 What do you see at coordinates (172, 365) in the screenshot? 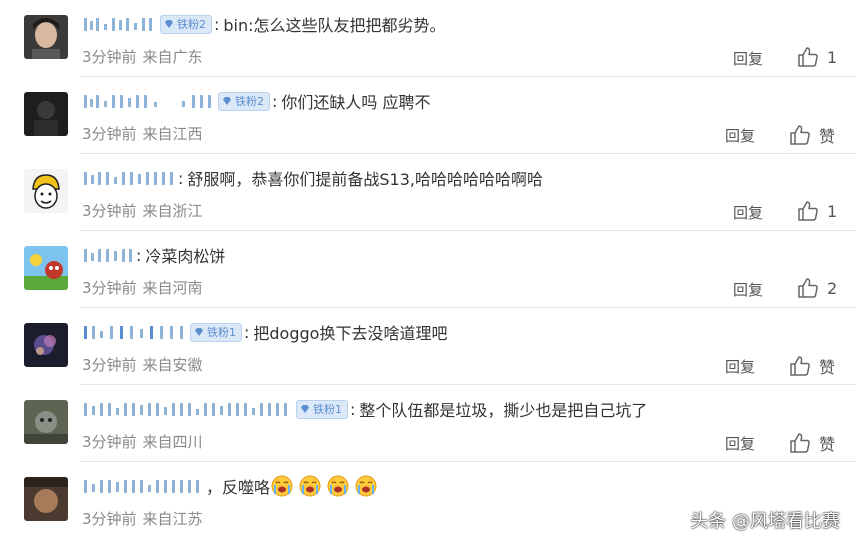
I see `comment-location: 来自安徽` at bounding box center [172, 365].